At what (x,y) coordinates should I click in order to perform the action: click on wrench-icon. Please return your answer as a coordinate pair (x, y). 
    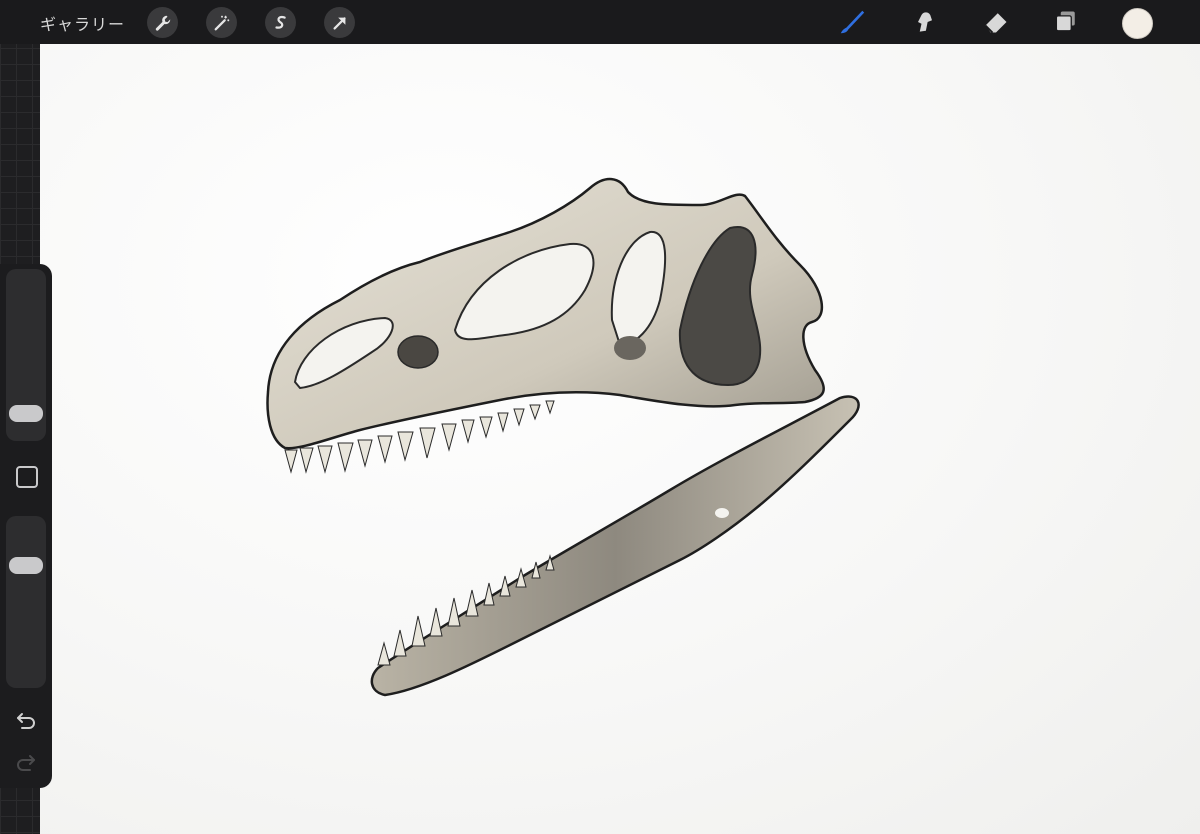
    Looking at the image, I should click on (162, 22).